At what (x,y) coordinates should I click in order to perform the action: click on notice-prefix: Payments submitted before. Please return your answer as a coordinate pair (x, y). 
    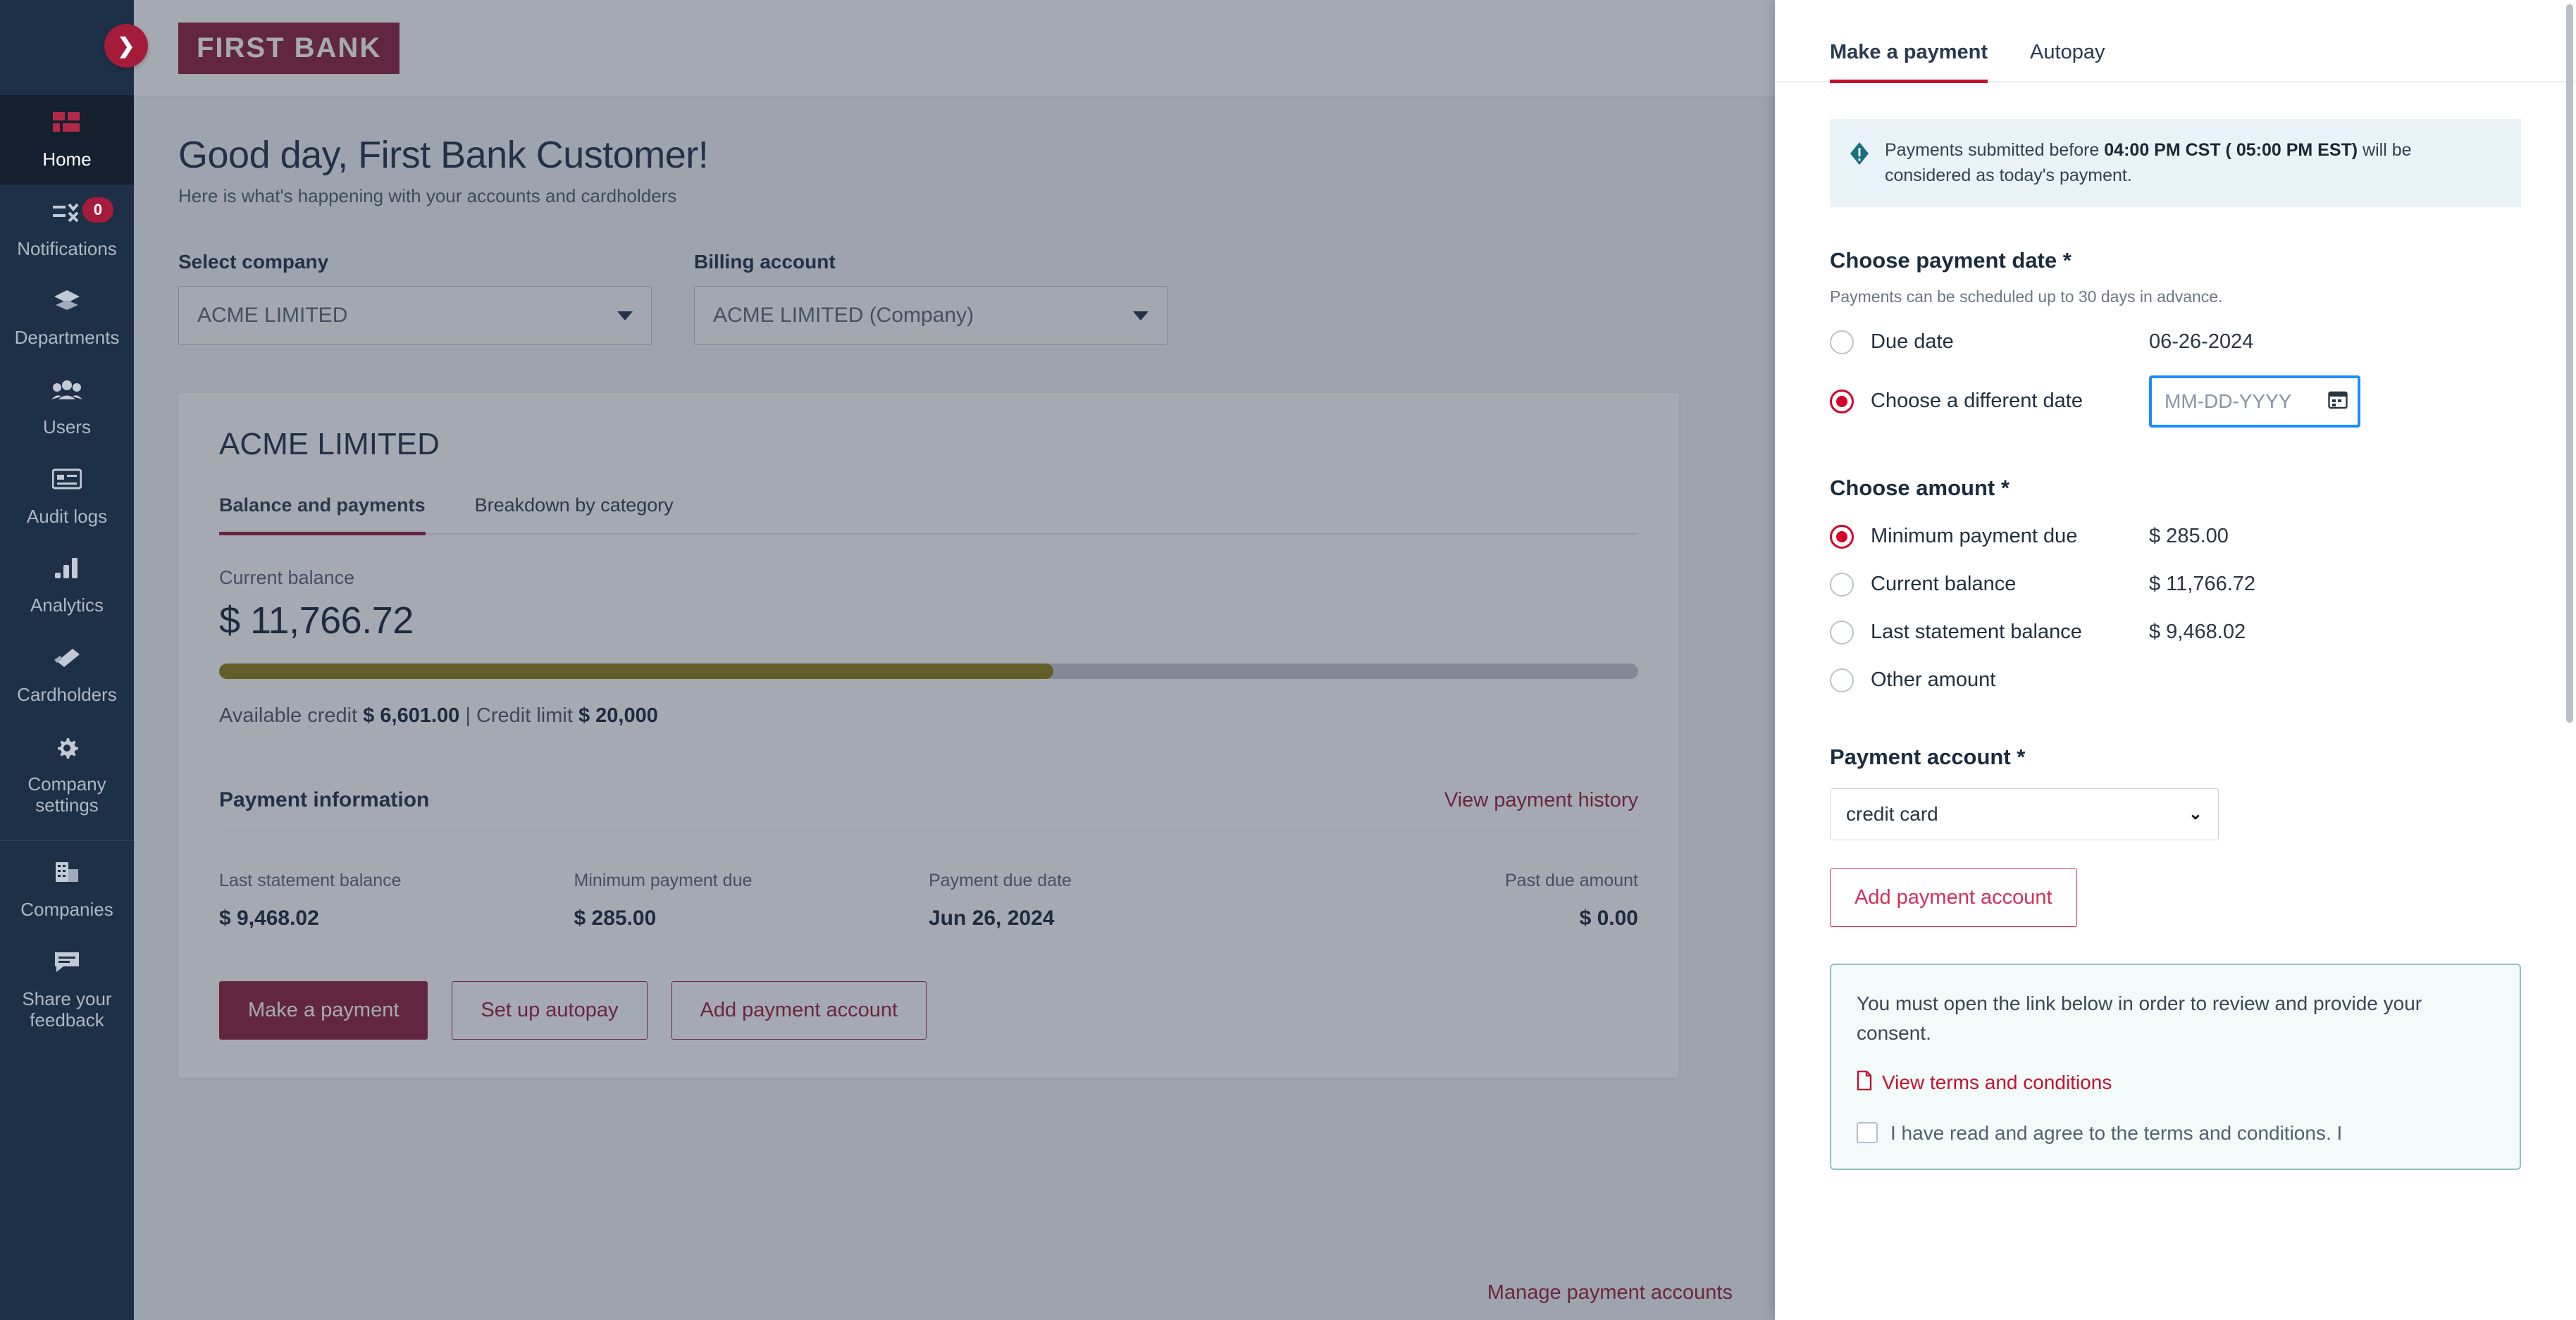
    Looking at the image, I should click on (1995, 150).